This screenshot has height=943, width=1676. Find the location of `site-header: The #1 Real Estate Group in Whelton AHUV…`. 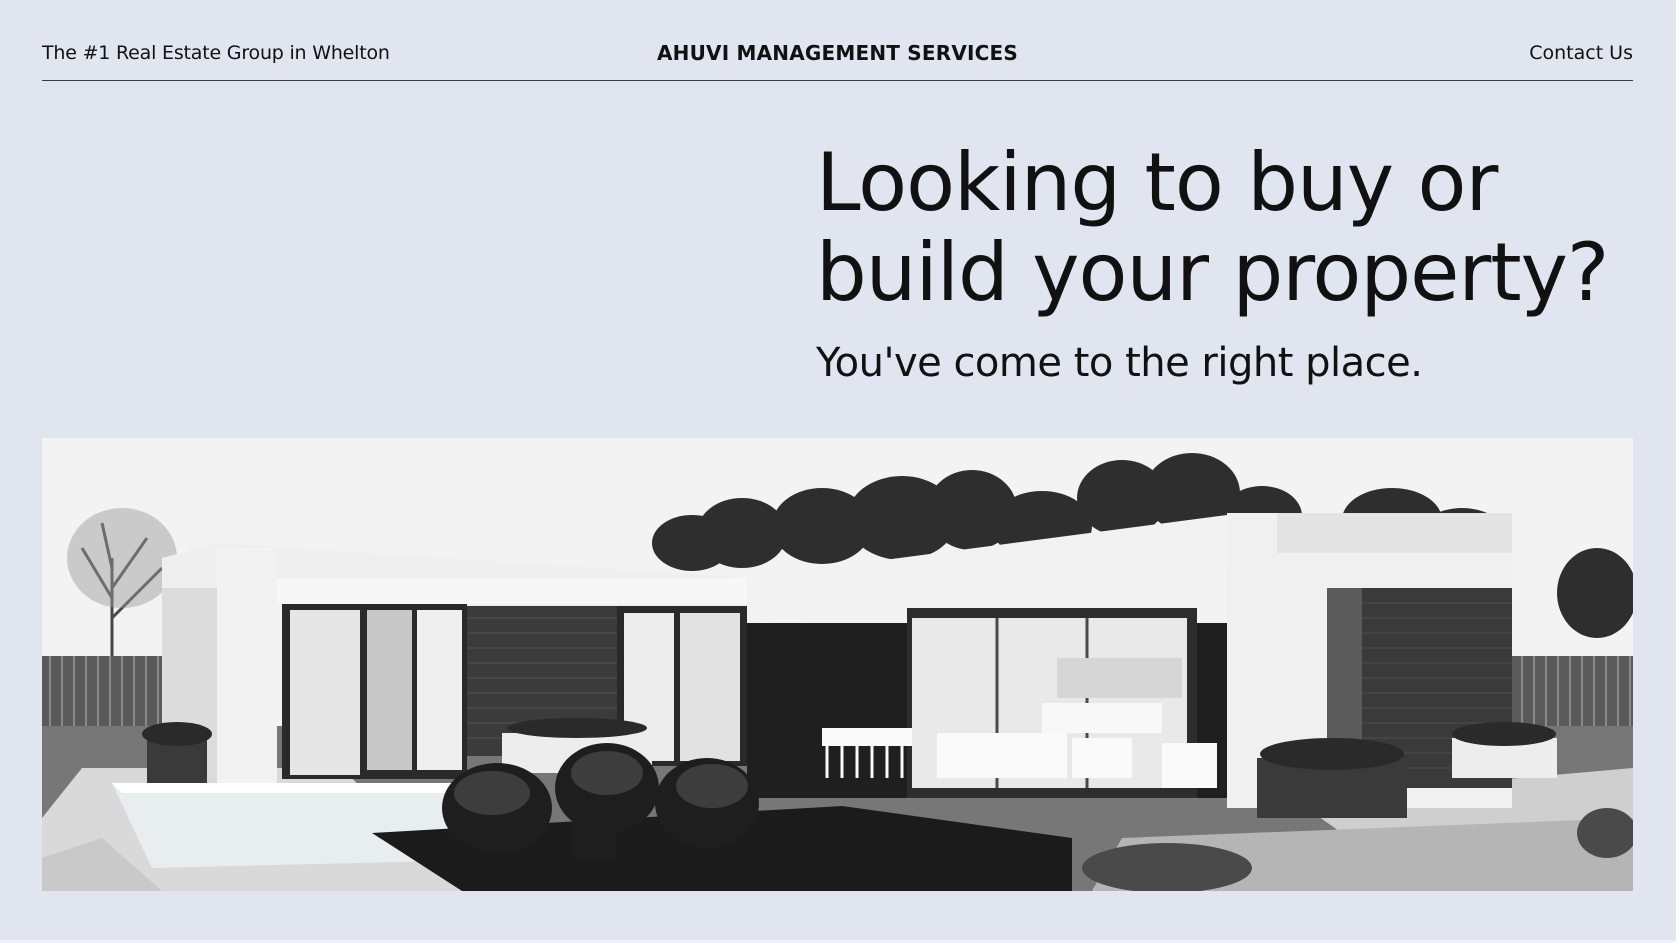

site-header: The #1 Real Estate Group in Whelton AHUV… is located at coordinates (837, 57).